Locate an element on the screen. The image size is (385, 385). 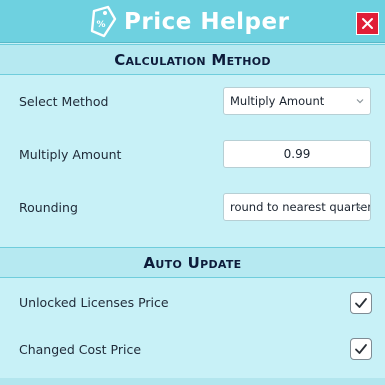
multiply-amount-input: 0.99 is located at coordinates (297, 154).